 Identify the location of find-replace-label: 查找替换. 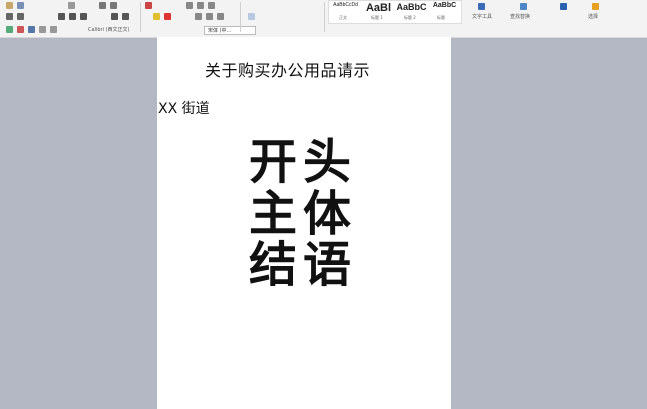
(520, 16).